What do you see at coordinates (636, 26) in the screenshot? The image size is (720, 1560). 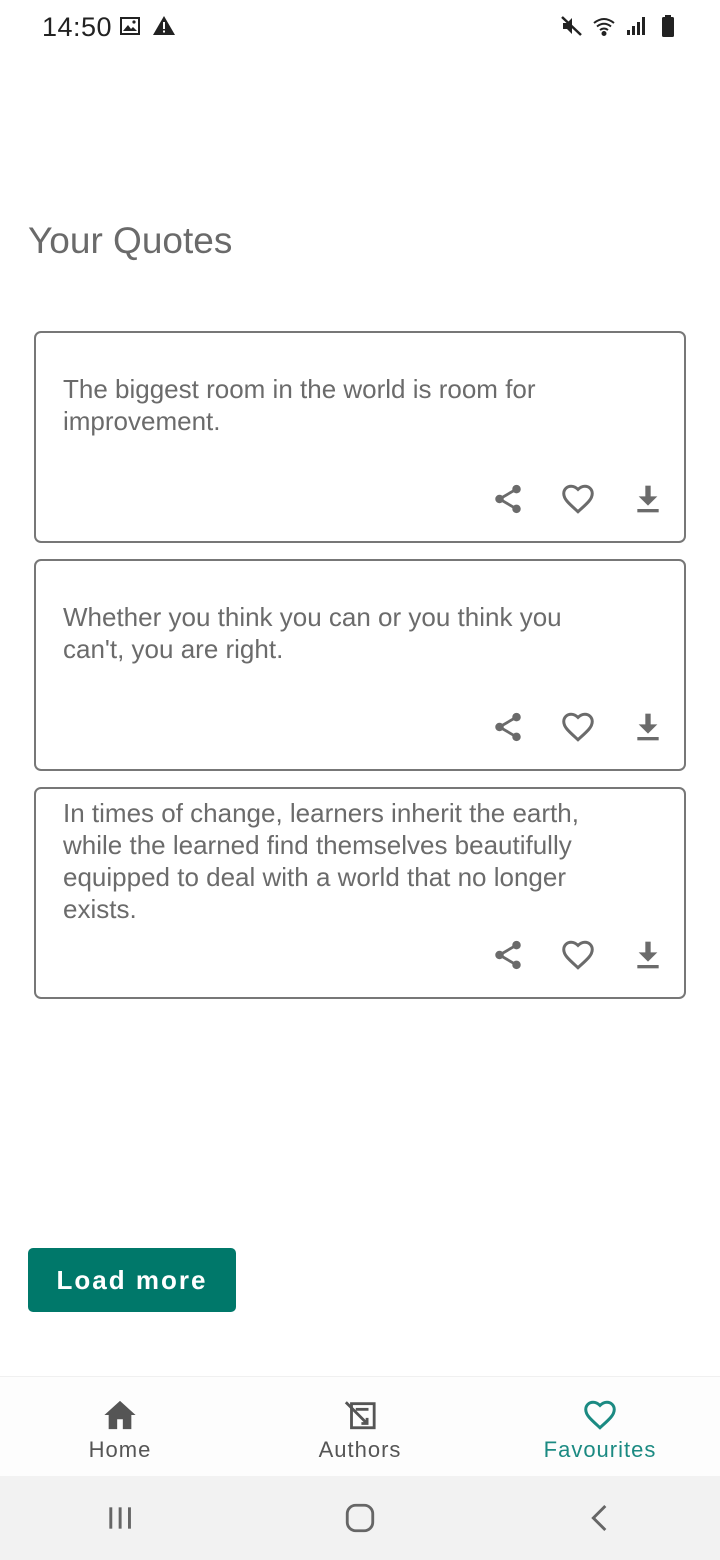 I see `signal-icon` at bounding box center [636, 26].